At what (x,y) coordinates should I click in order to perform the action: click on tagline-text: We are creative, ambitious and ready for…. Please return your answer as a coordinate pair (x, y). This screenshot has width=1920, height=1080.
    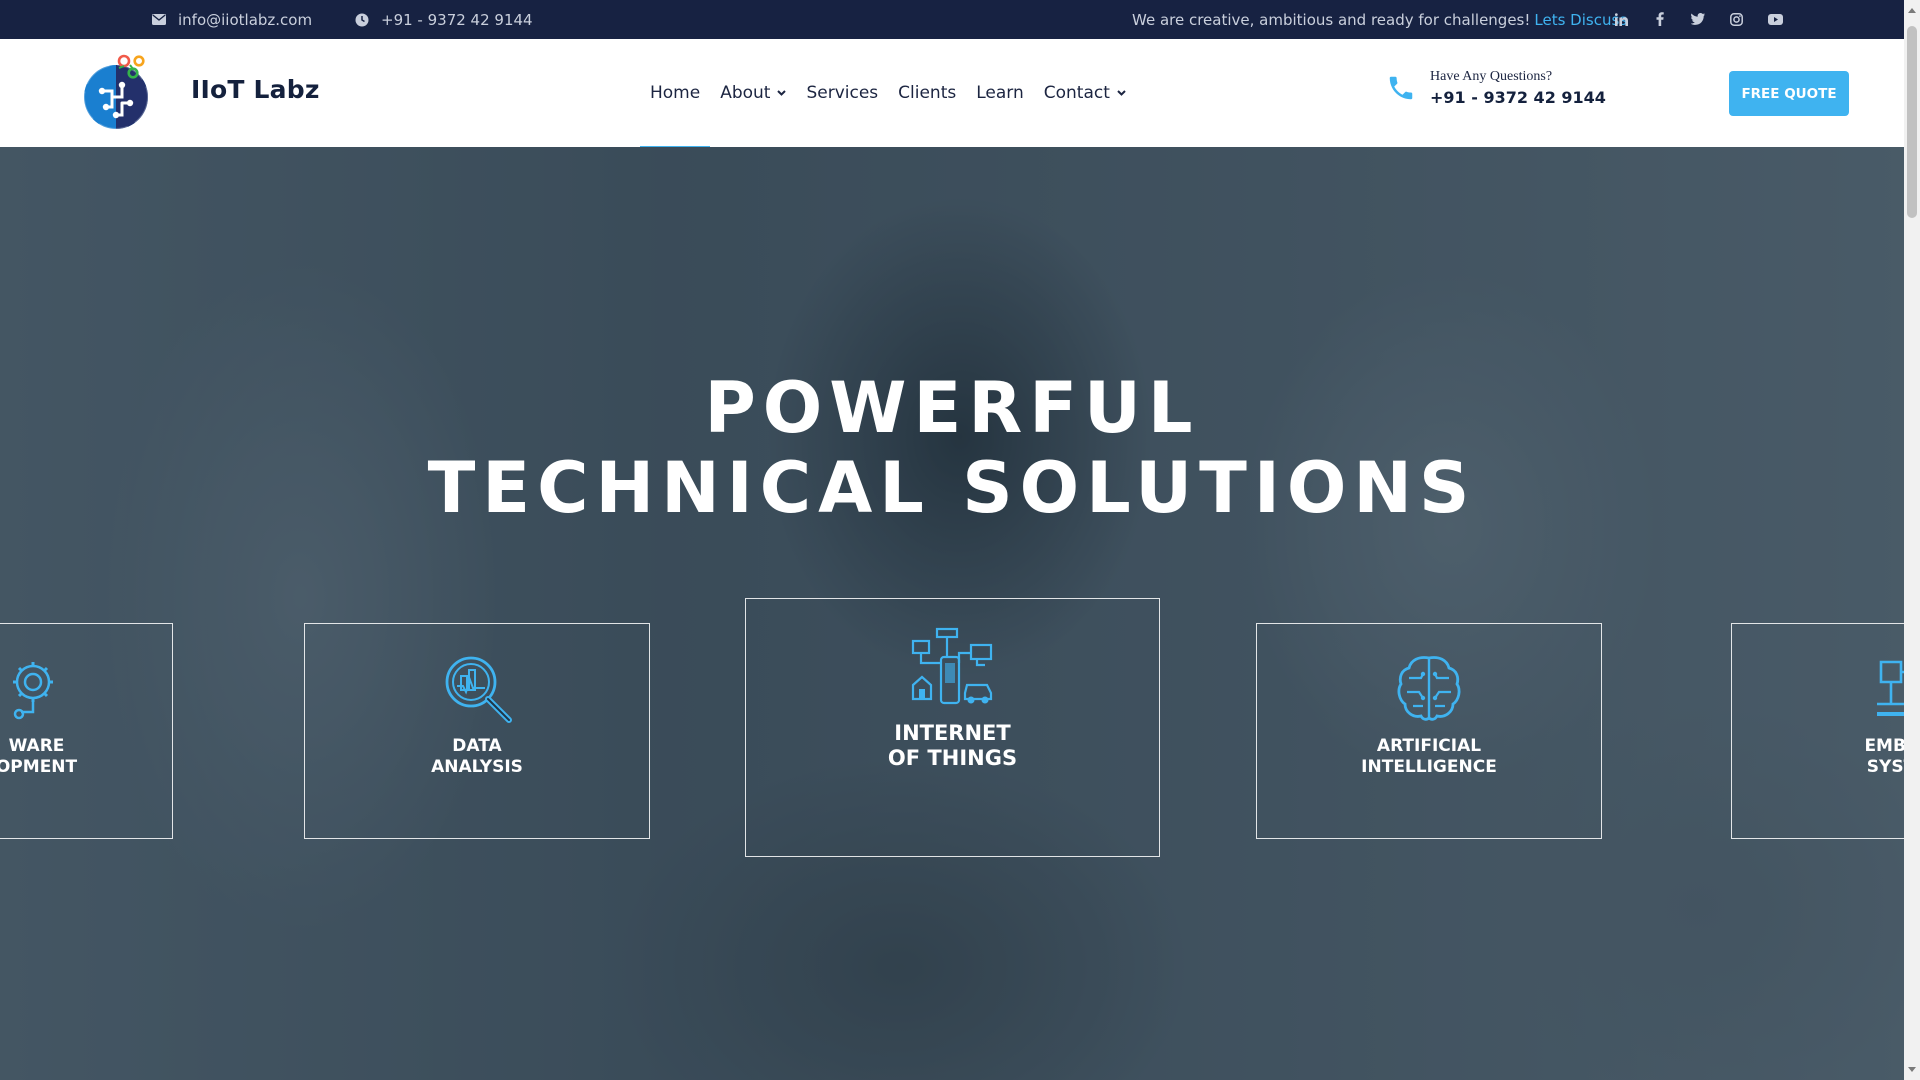
    Looking at the image, I should click on (1331, 19).